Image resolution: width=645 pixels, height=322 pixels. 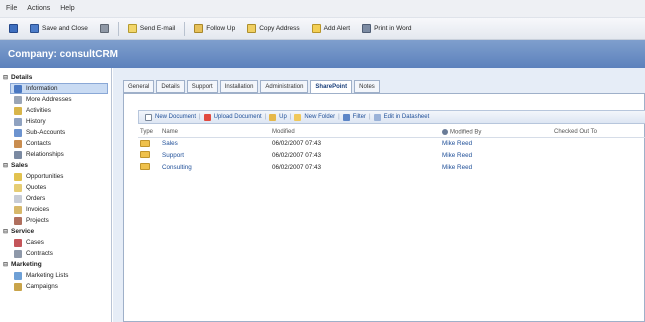 I want to click on orders-icon, so click(x=18, y=198).